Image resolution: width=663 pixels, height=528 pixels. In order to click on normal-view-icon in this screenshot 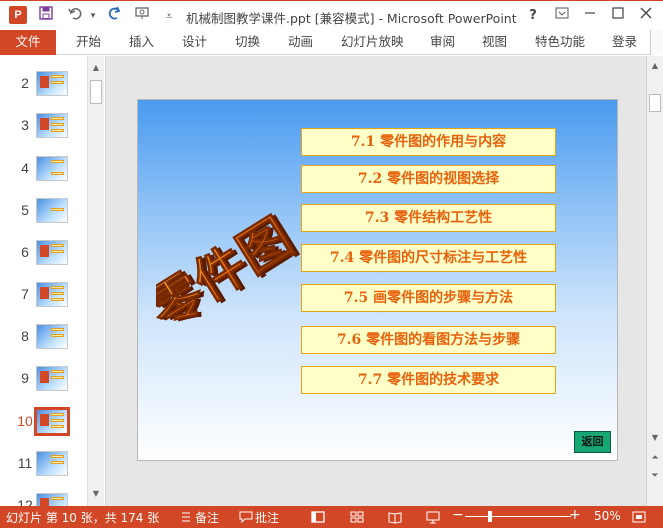, I will do `click(318, 517)`.